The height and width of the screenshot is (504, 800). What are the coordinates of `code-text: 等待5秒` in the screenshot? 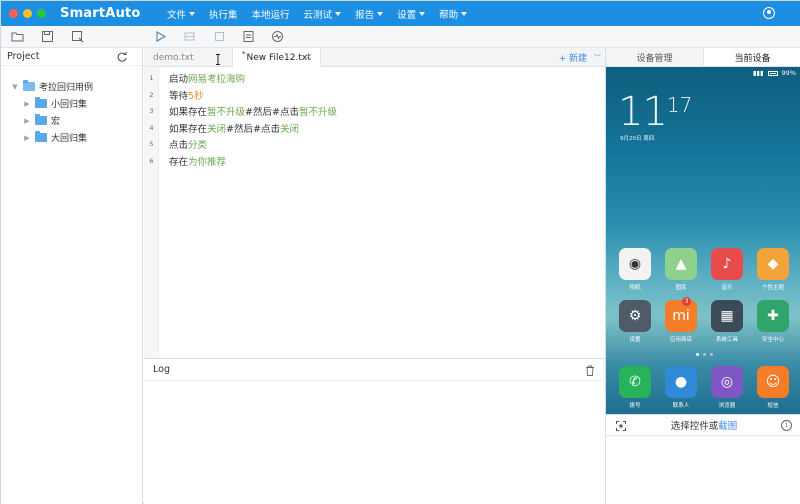 It's located at (186, 95).